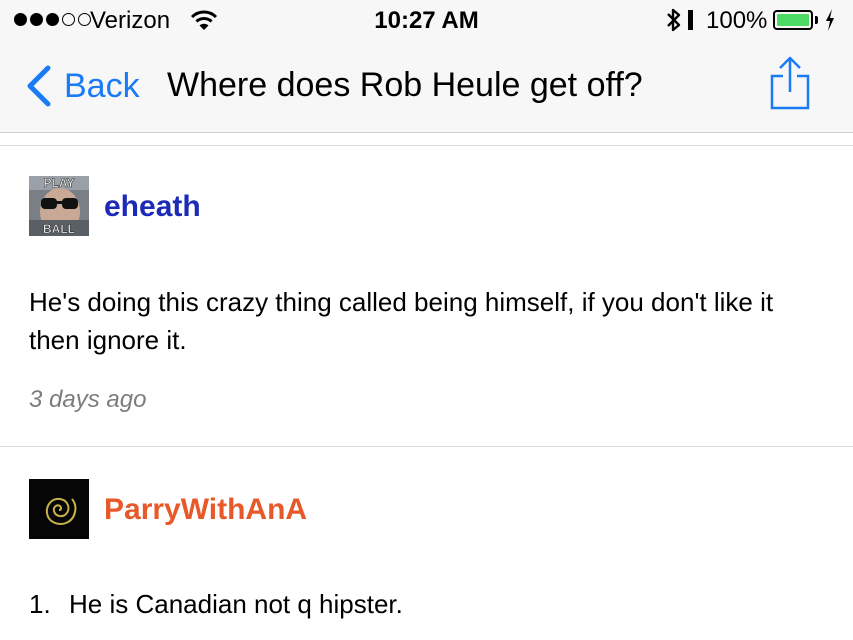 The image size is (853, 640). I want to click on share-icon, so click(790, 83).